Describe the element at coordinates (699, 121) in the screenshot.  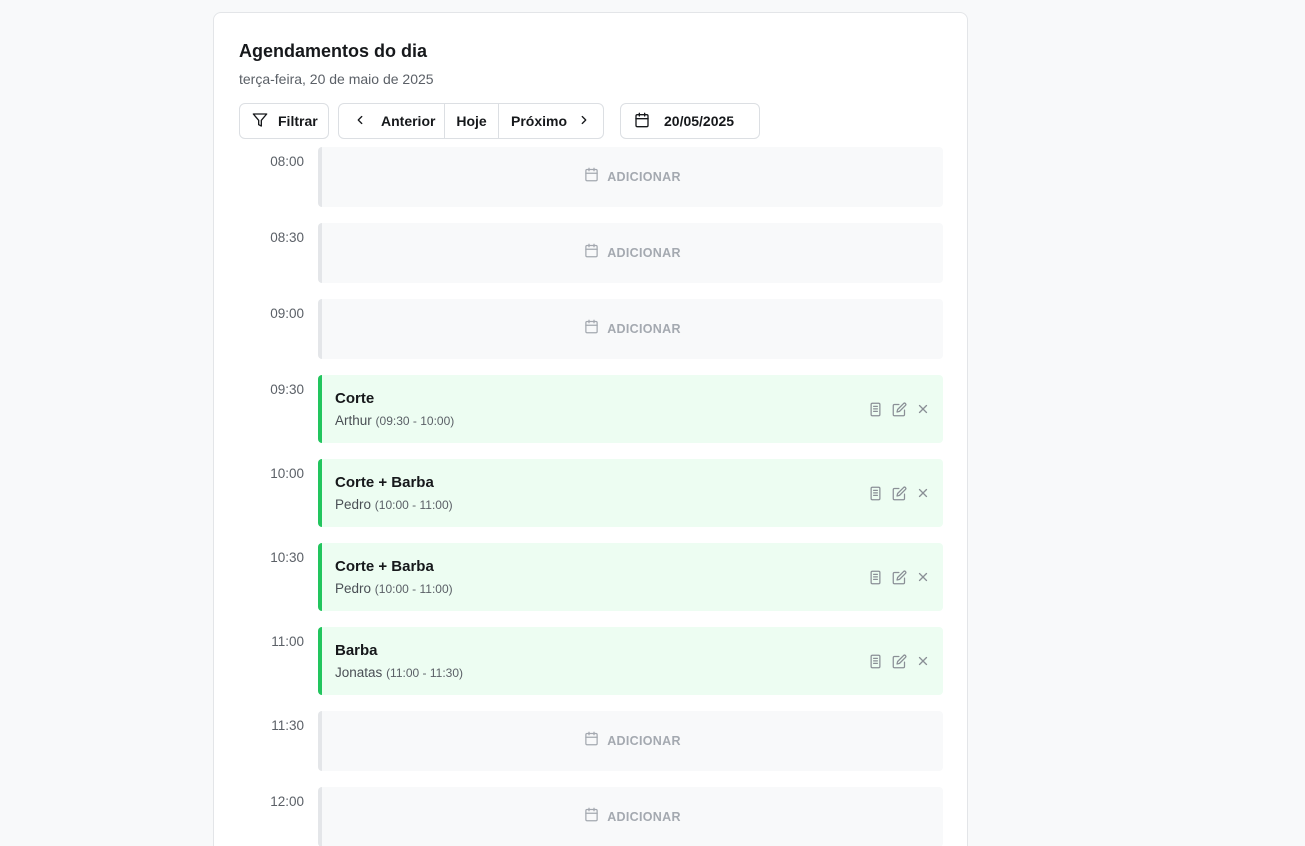
I see `date-value: 20/05/2025` at that location.